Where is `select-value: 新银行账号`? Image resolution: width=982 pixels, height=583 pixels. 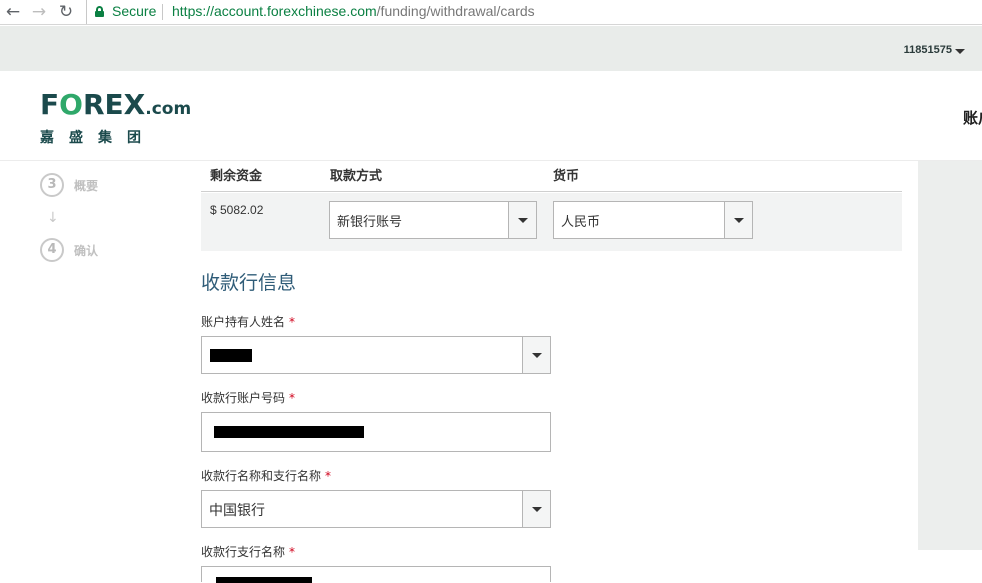
select-value: 新银行账号 is located at coordinates (370, 222).